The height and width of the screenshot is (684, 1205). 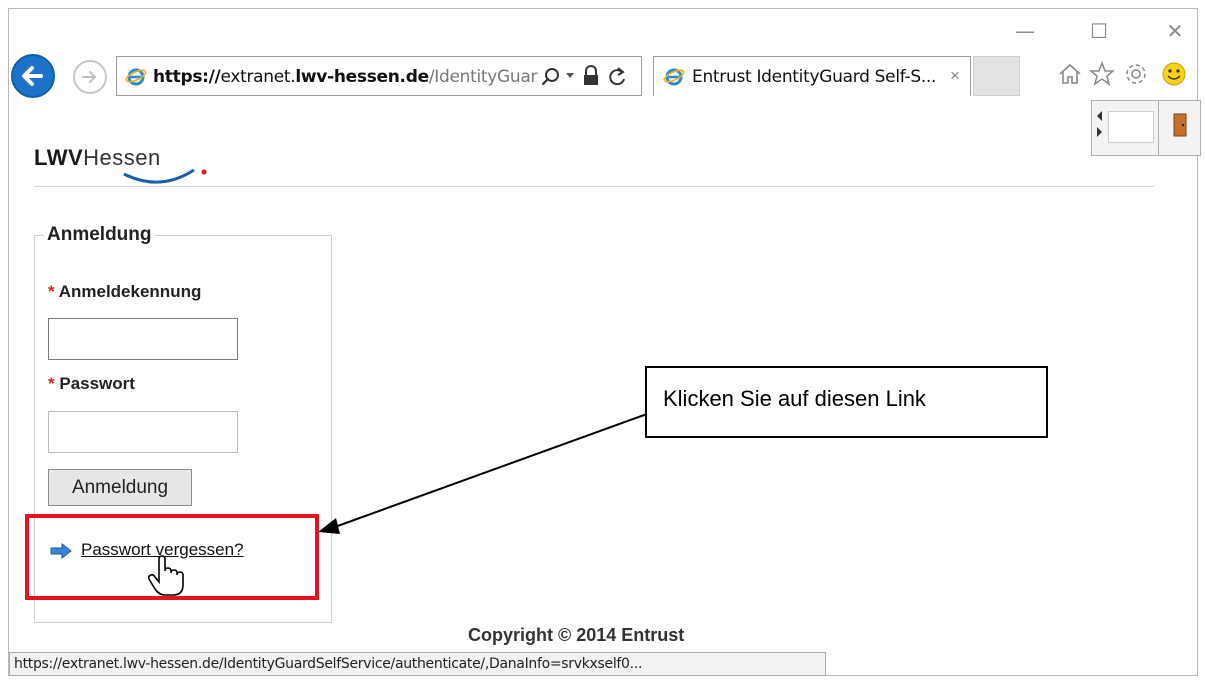 I want to click on copyright-text: Copyright © 2014 Entrust, so click(x=576, y=635).